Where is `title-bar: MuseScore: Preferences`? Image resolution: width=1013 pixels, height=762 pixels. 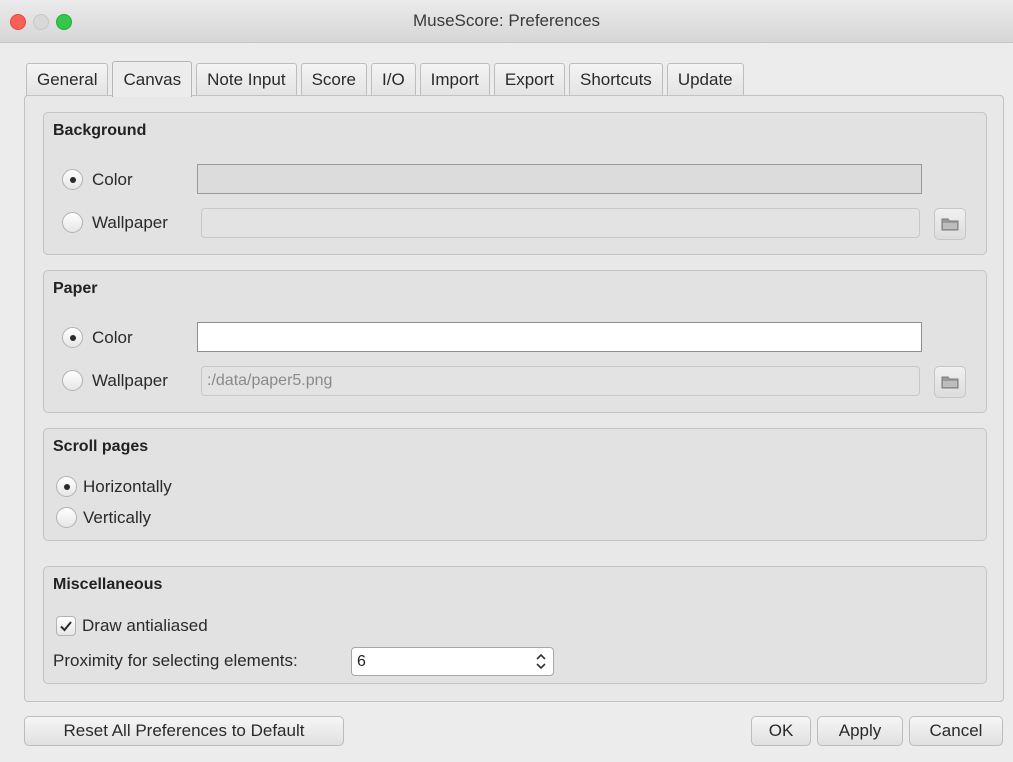 title-bar: MuseScore: Preferences is located at coordinates (506, 21).